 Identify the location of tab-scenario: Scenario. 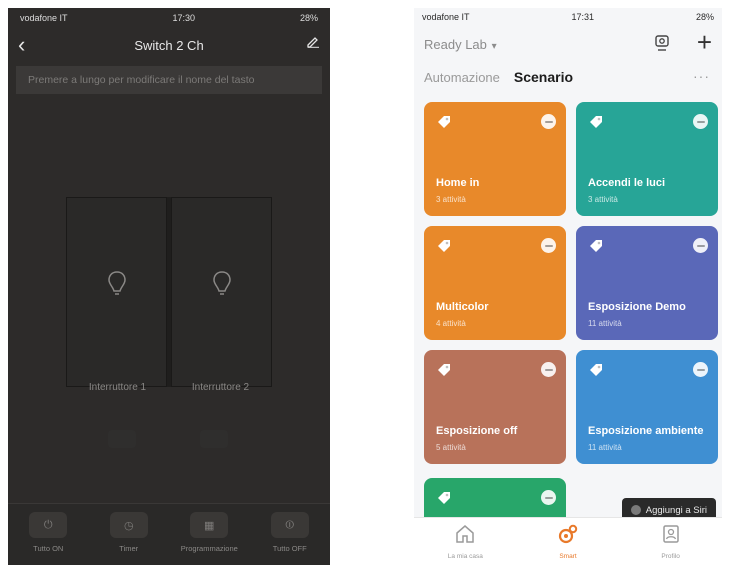
(543, 77).